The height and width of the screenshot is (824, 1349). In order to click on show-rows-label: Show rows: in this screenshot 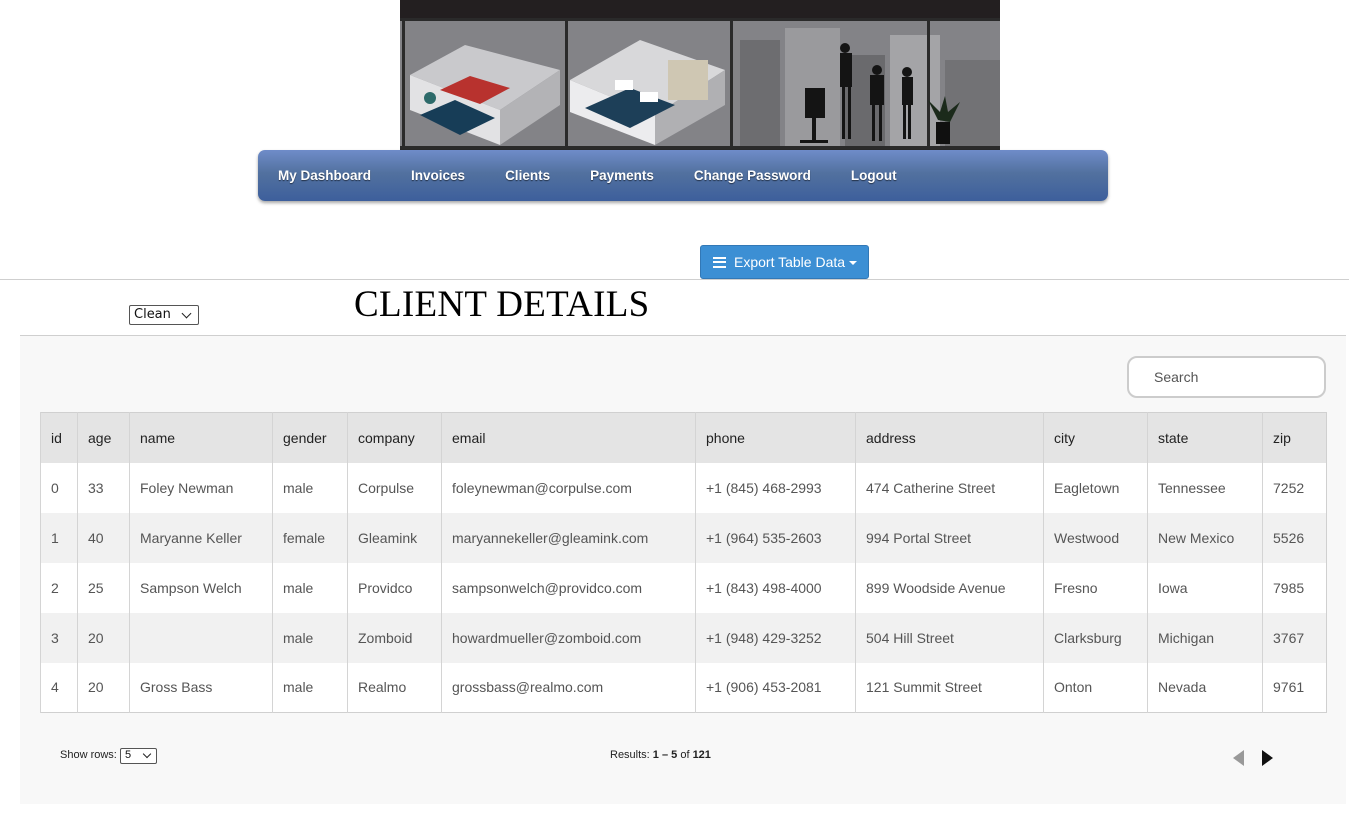, I will do `click(88, 755)`.